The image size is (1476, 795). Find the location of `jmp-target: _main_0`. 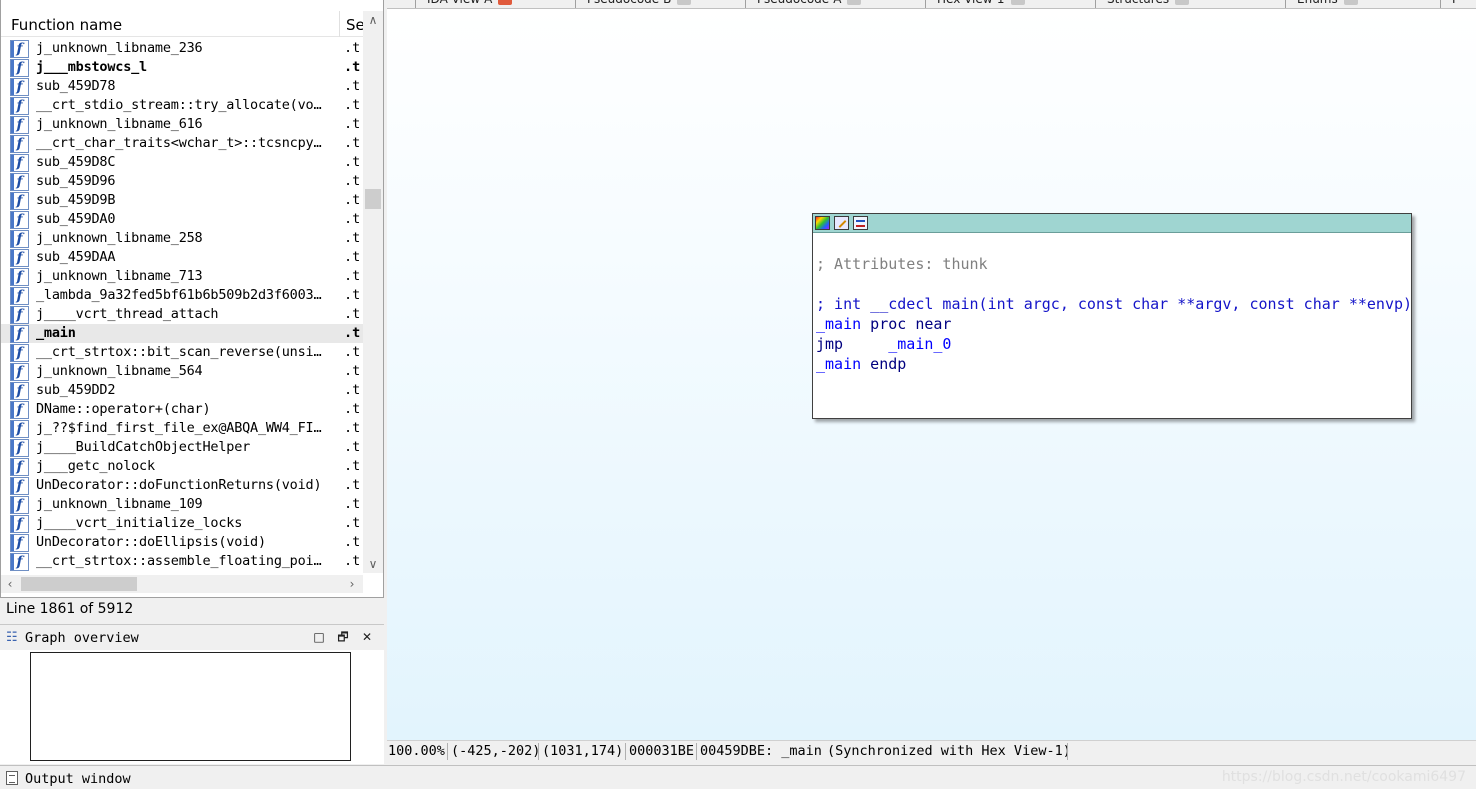

jmp-target: _main_0 is located at coordinates (919, 344).